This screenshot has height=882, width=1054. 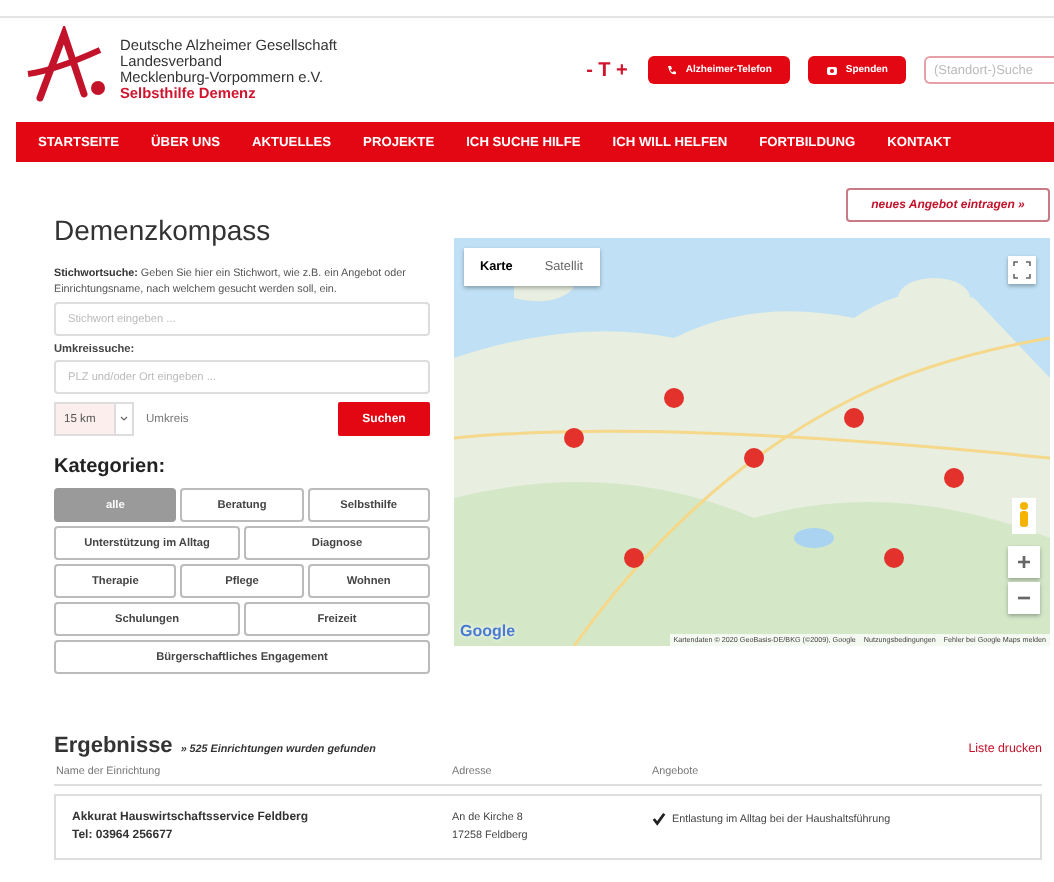 I want to click on camera-icon, so click(x=831, y=70).